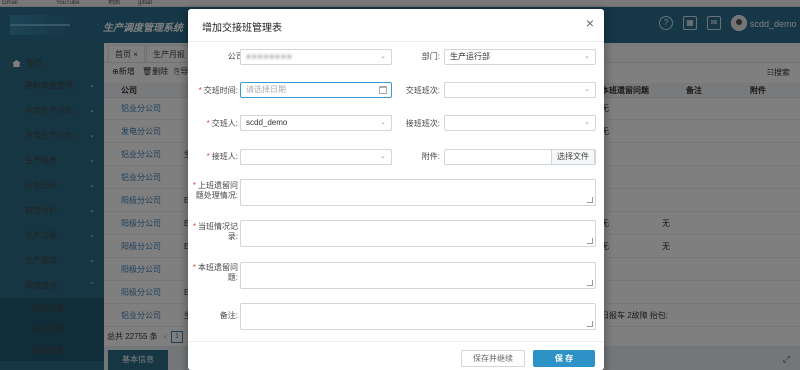 Image resolution: width=800 pixels, height=370 pixels. Describe the element at coordinates (316, 123) in the screenshot. I see `handover-person-select: scdd_demo ⌄` at that location.